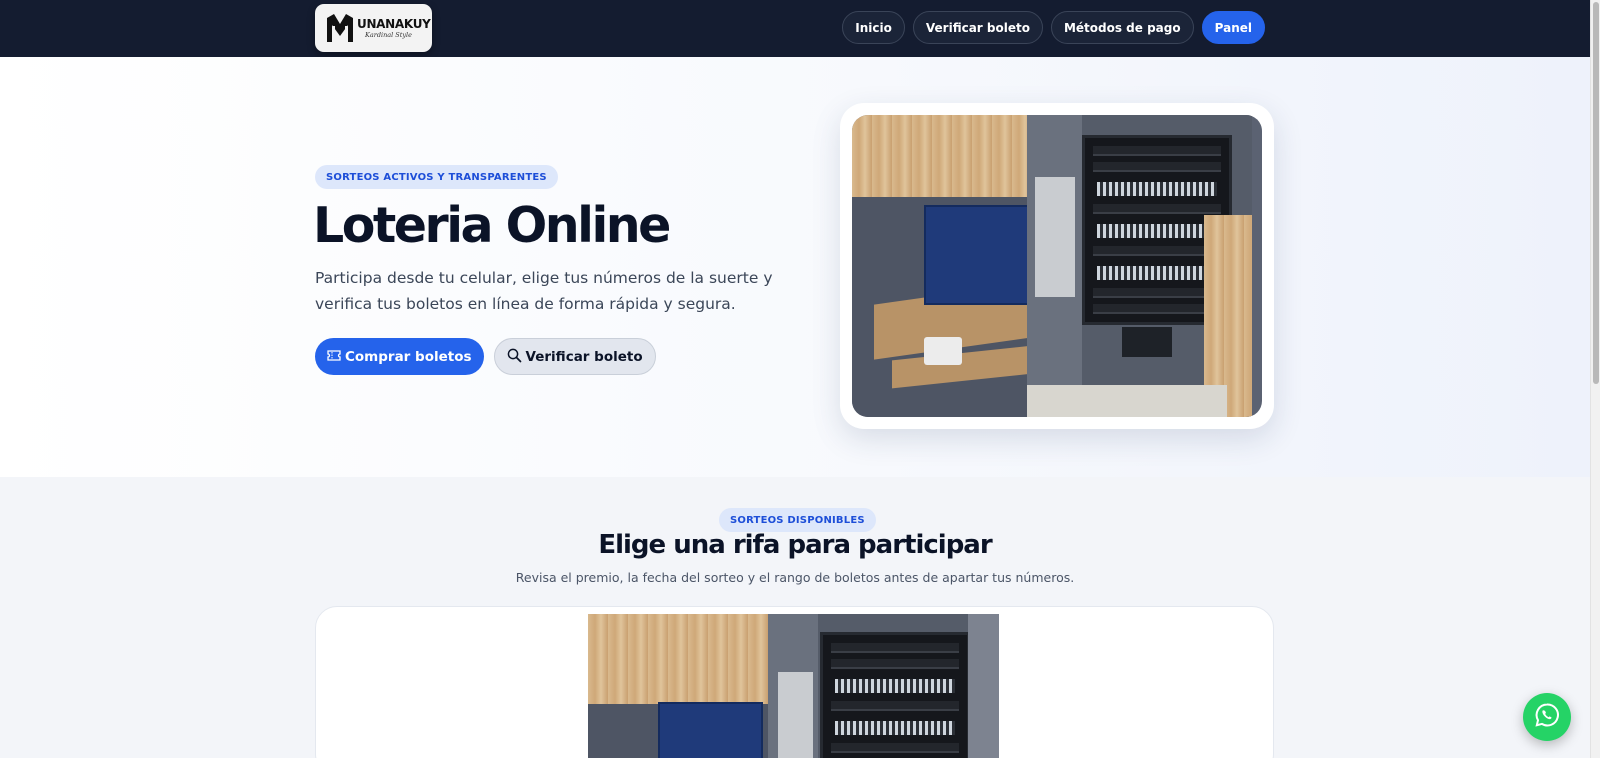  I want to click on buy-tickets-button: Comprar boletos, so click(399, 356).